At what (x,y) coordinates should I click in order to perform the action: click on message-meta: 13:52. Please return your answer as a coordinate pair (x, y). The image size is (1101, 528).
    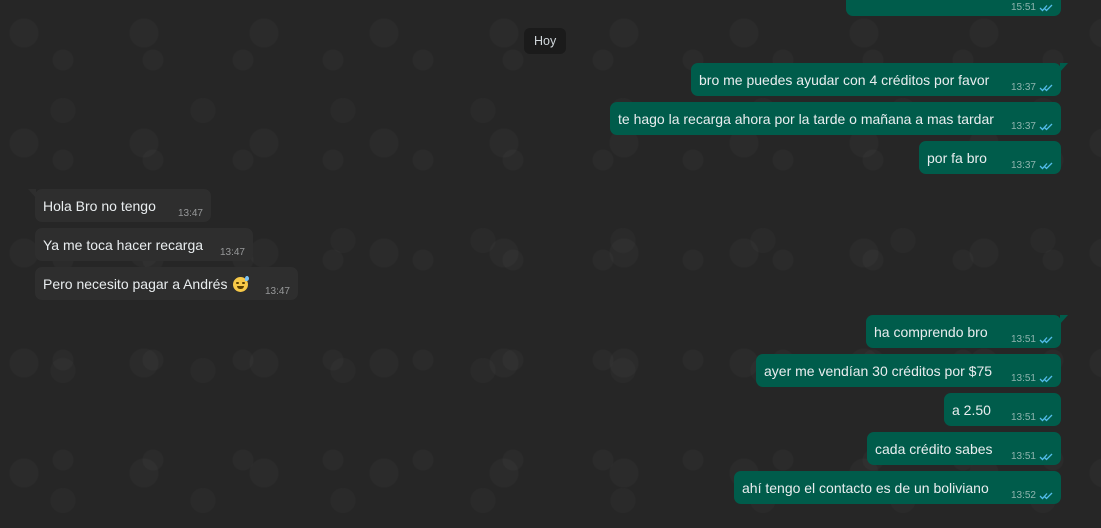
    Looking at the image, I should click on (1032, 495).